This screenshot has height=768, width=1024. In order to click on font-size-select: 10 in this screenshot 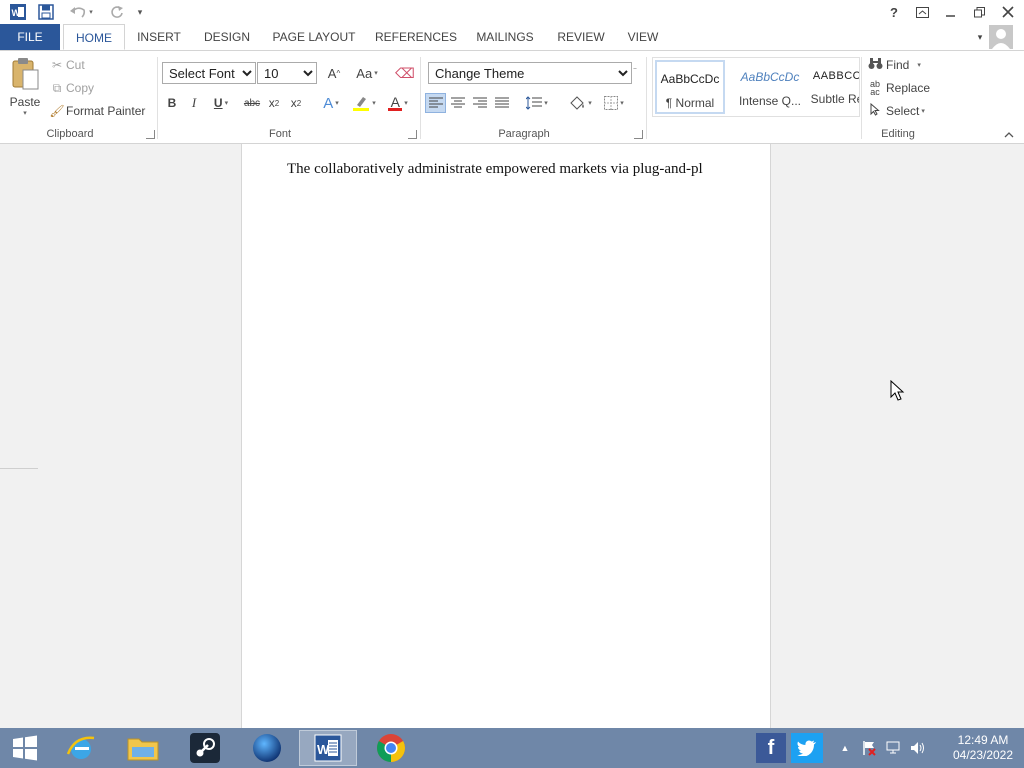, I will do `click(287, 73)`.